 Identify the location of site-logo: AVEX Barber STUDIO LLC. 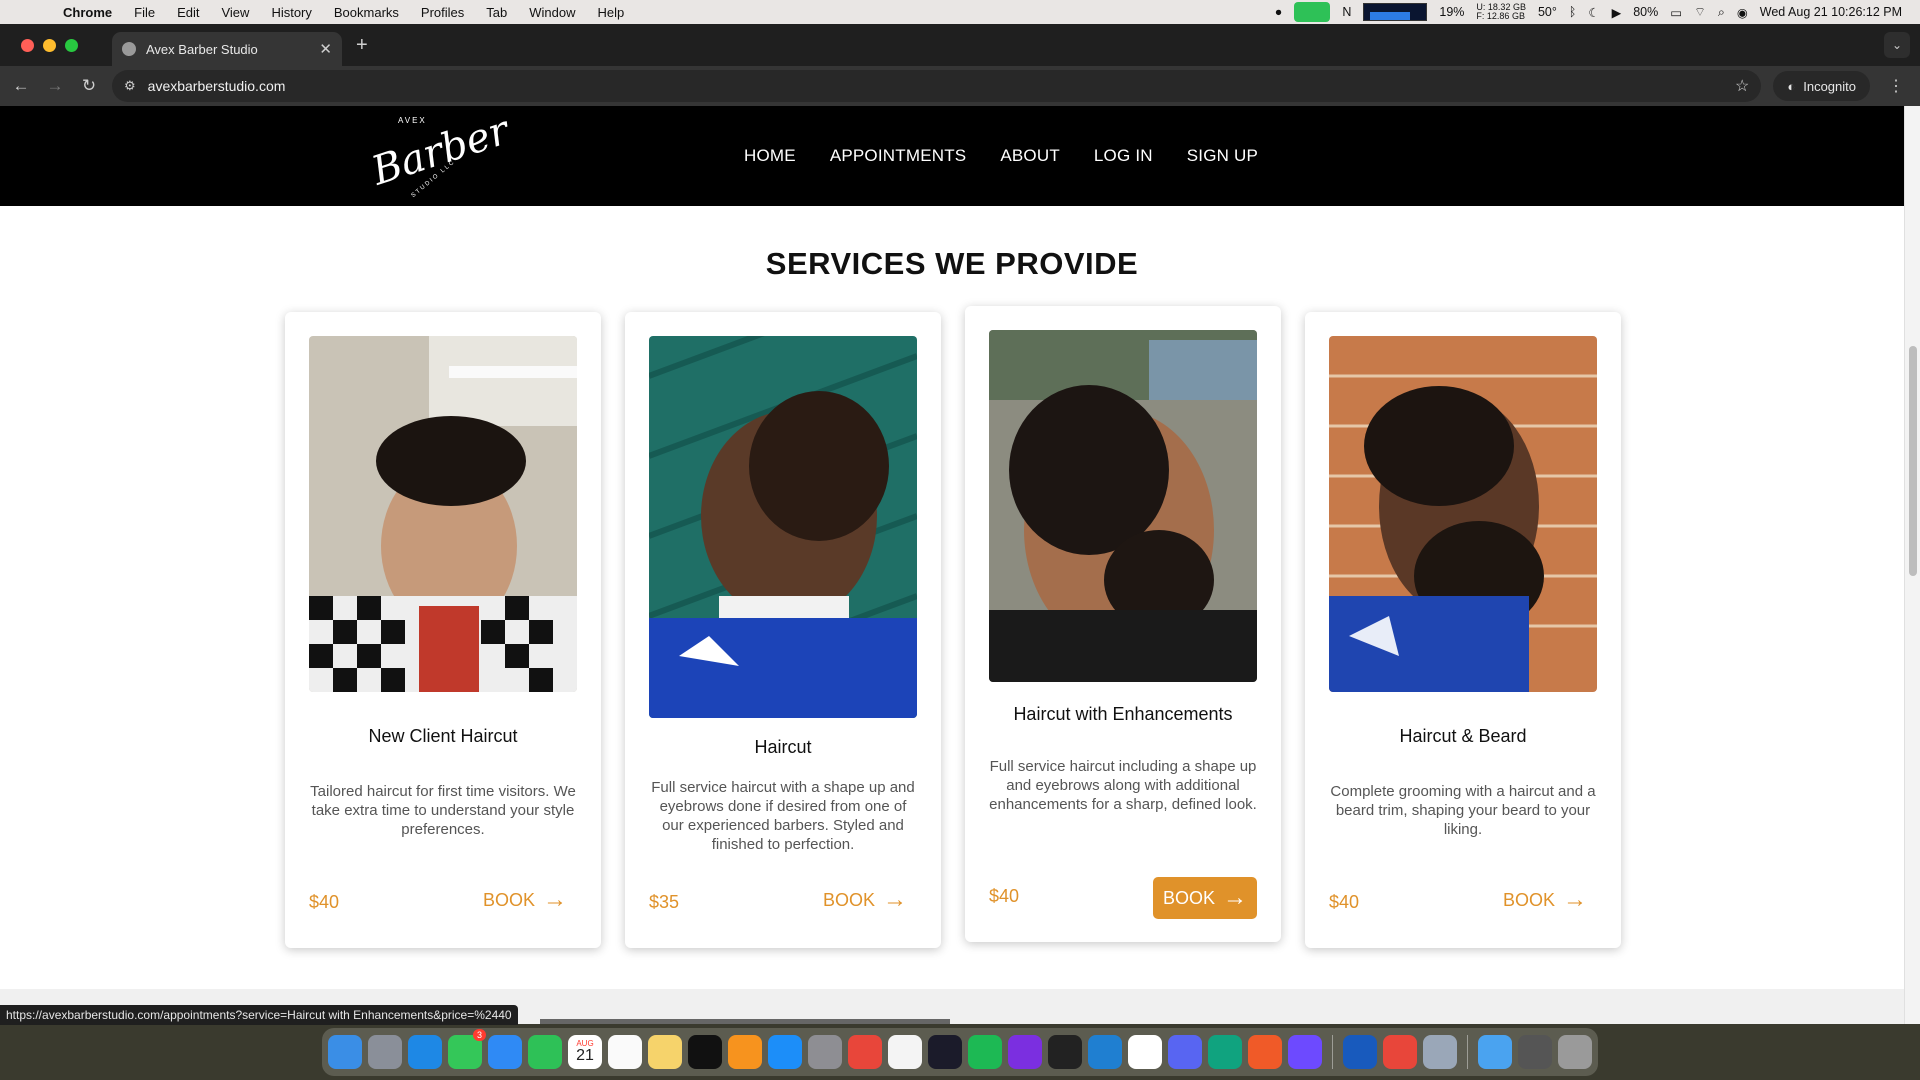
(440, 153).